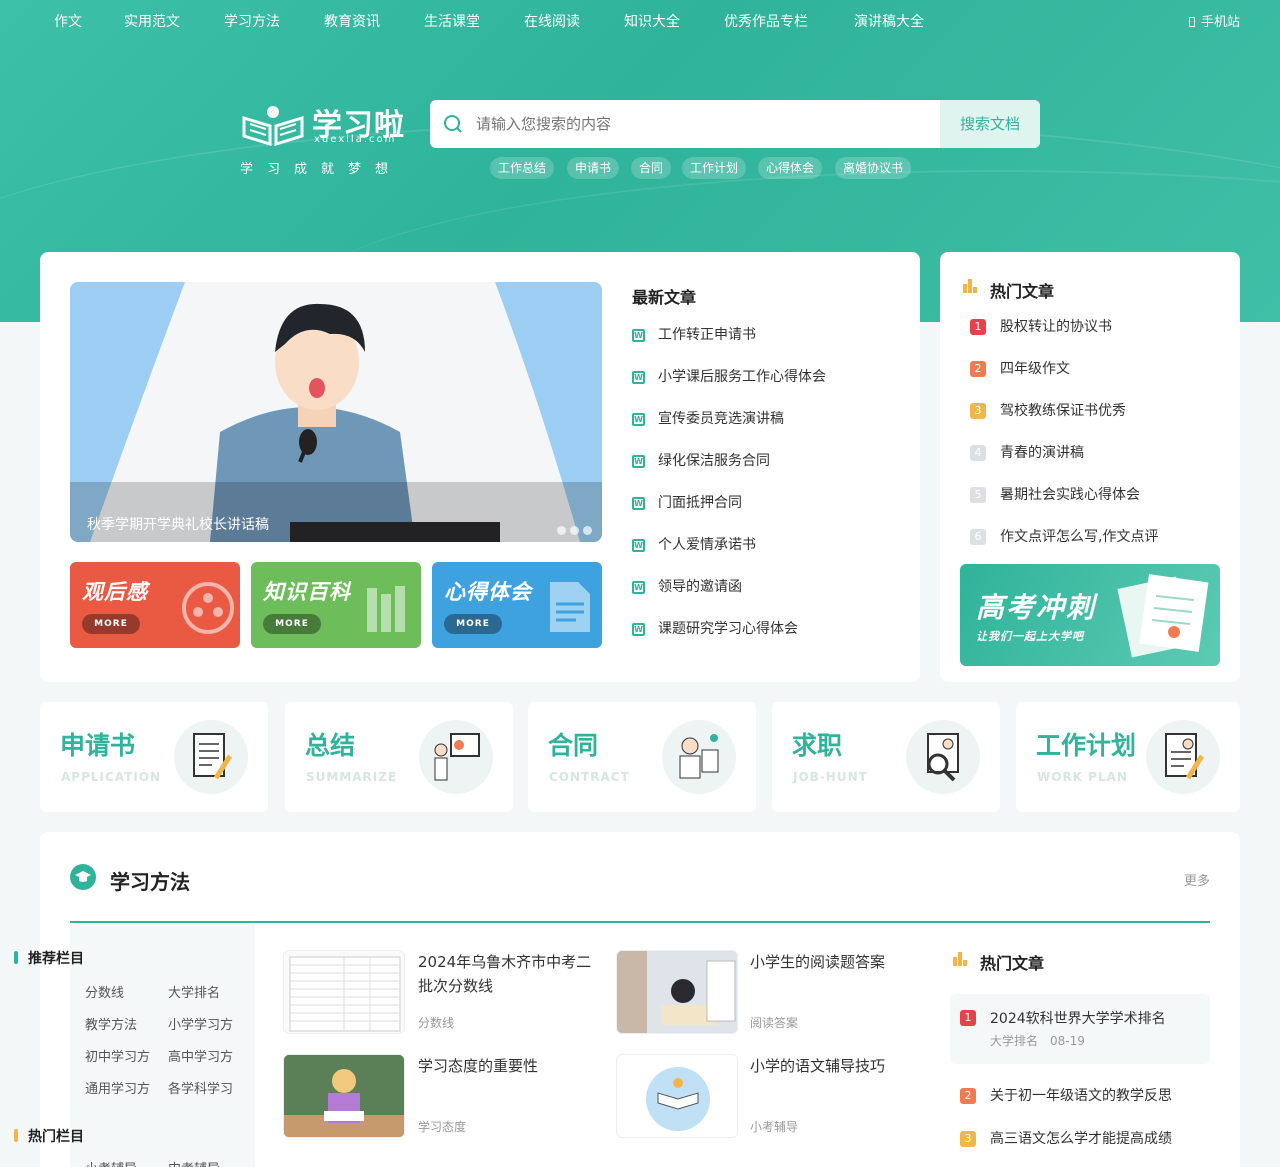 This screenshot has height=1167, width=1280. Describe the element at coordinates (687, 502) in the screenshot. I see `latest-article-item: W 门面抵押合同` at that location.